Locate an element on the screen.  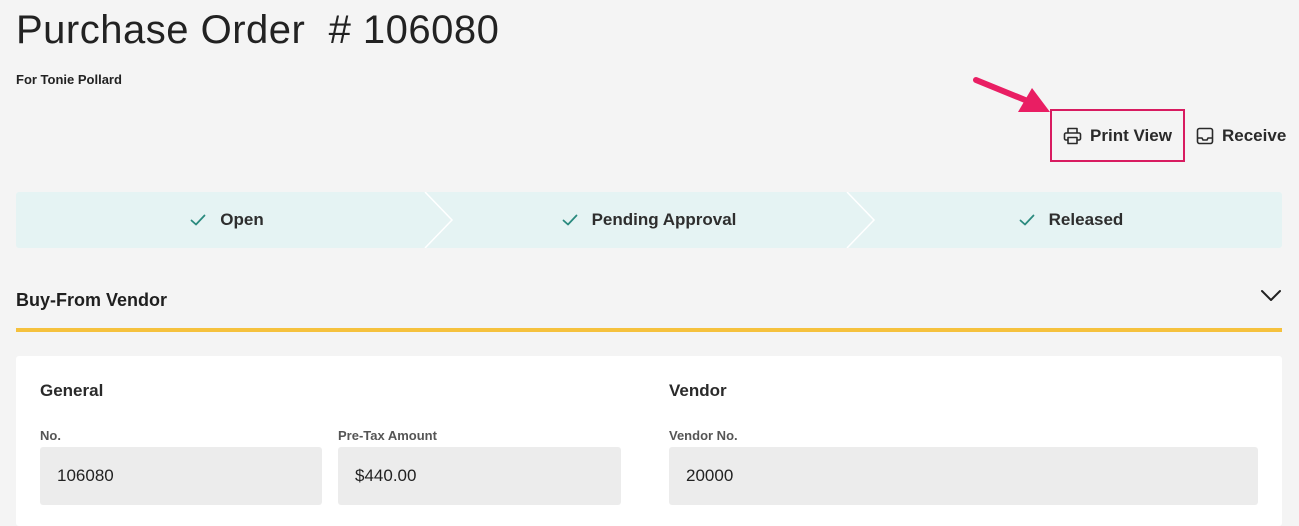
step-open: Open is located at coordinates (235, 220).